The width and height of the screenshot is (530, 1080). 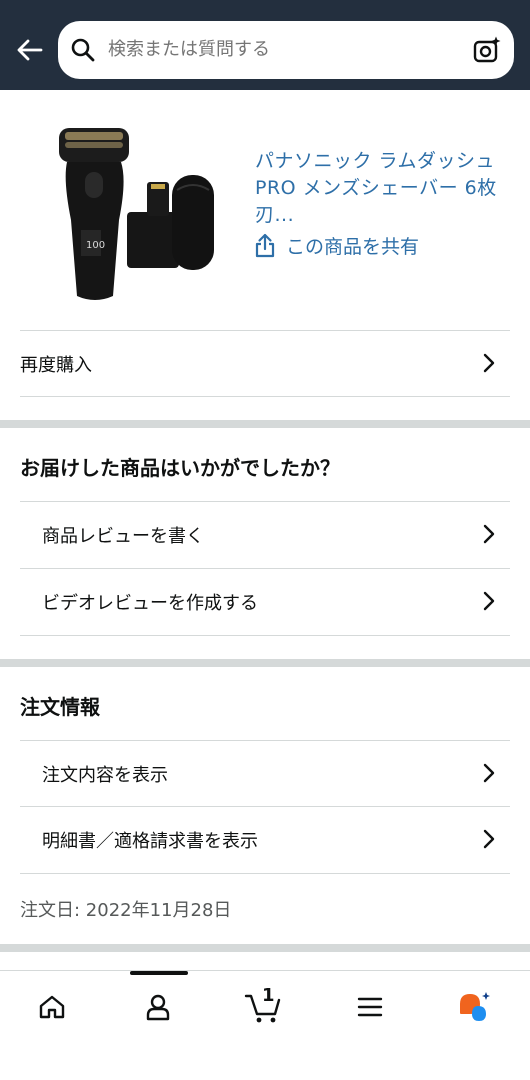 I want to click on search-bar, so click(x=286, y=50).